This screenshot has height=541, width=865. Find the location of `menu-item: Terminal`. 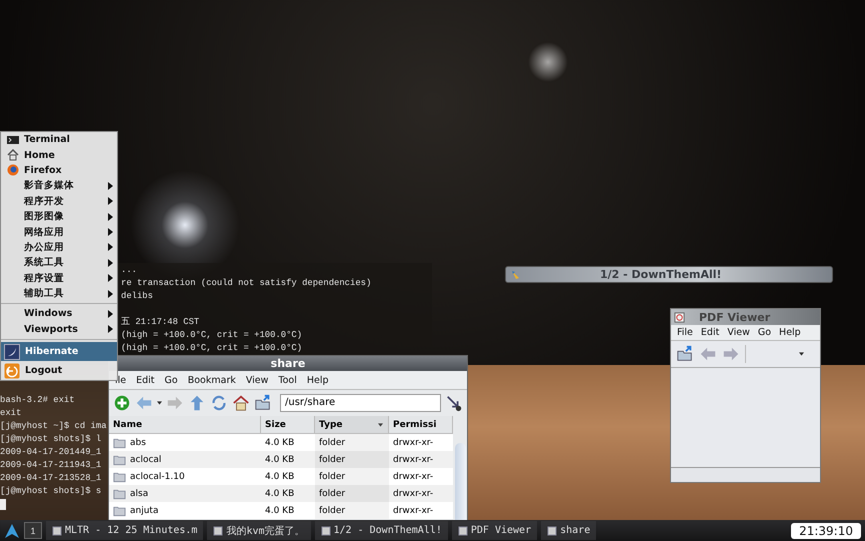

menu-item: Terminal is located at coordinates (59, 140).